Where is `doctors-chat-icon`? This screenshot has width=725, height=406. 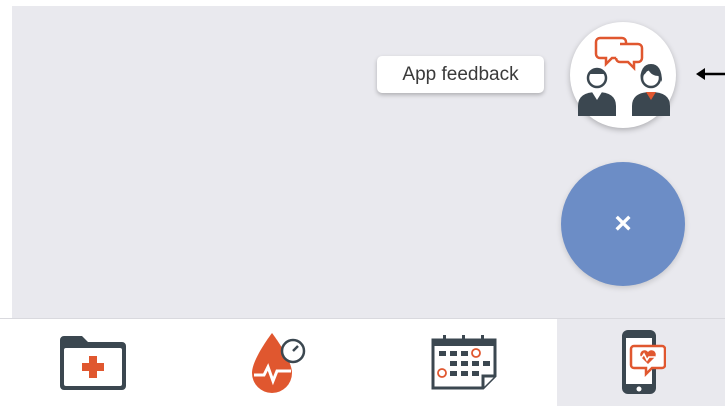
doctors-chat-icon is located at coordinates (624, 76).